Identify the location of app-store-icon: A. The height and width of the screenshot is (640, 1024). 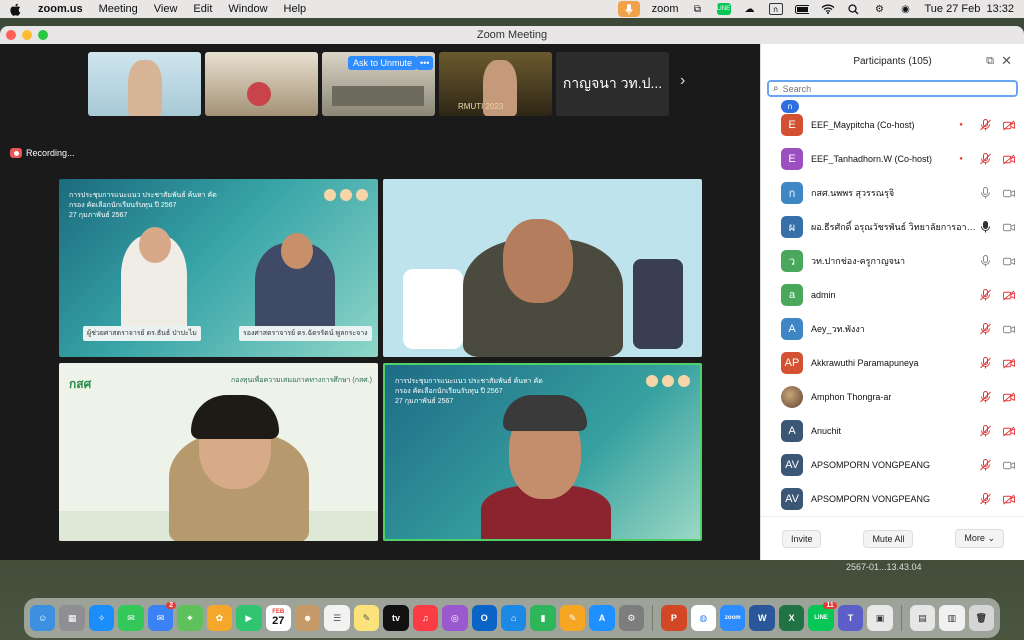
(602, 618).